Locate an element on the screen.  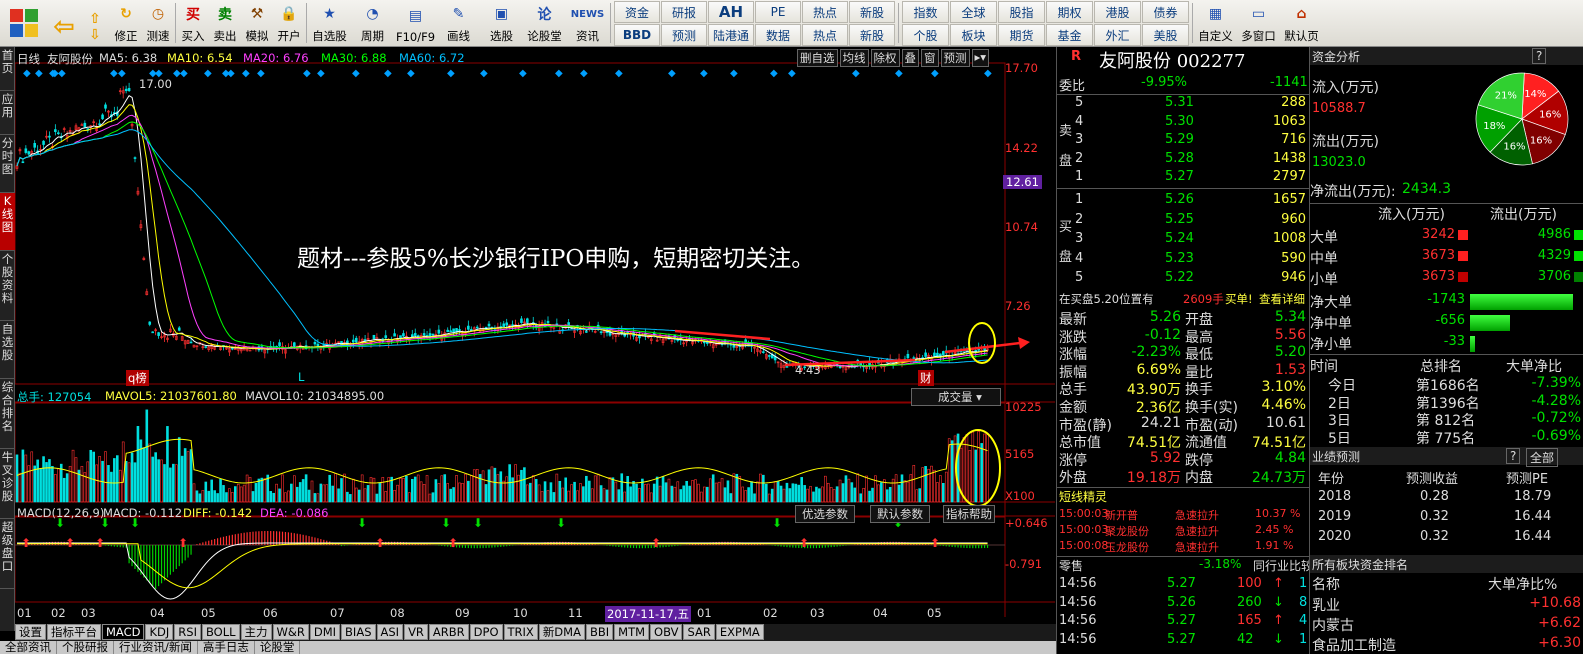
watchlist-button: ★ 自选股 is located at coordinates (329, 23).